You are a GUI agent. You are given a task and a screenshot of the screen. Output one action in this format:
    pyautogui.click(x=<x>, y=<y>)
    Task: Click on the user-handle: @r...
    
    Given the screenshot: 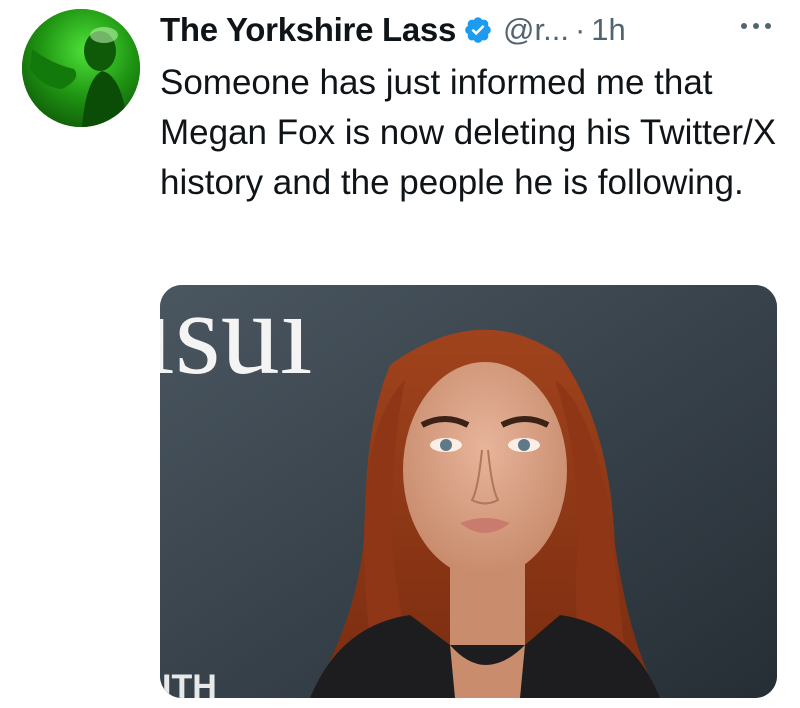 What is the action you would take?
    pyautogui.click(x=536, y=30)
    